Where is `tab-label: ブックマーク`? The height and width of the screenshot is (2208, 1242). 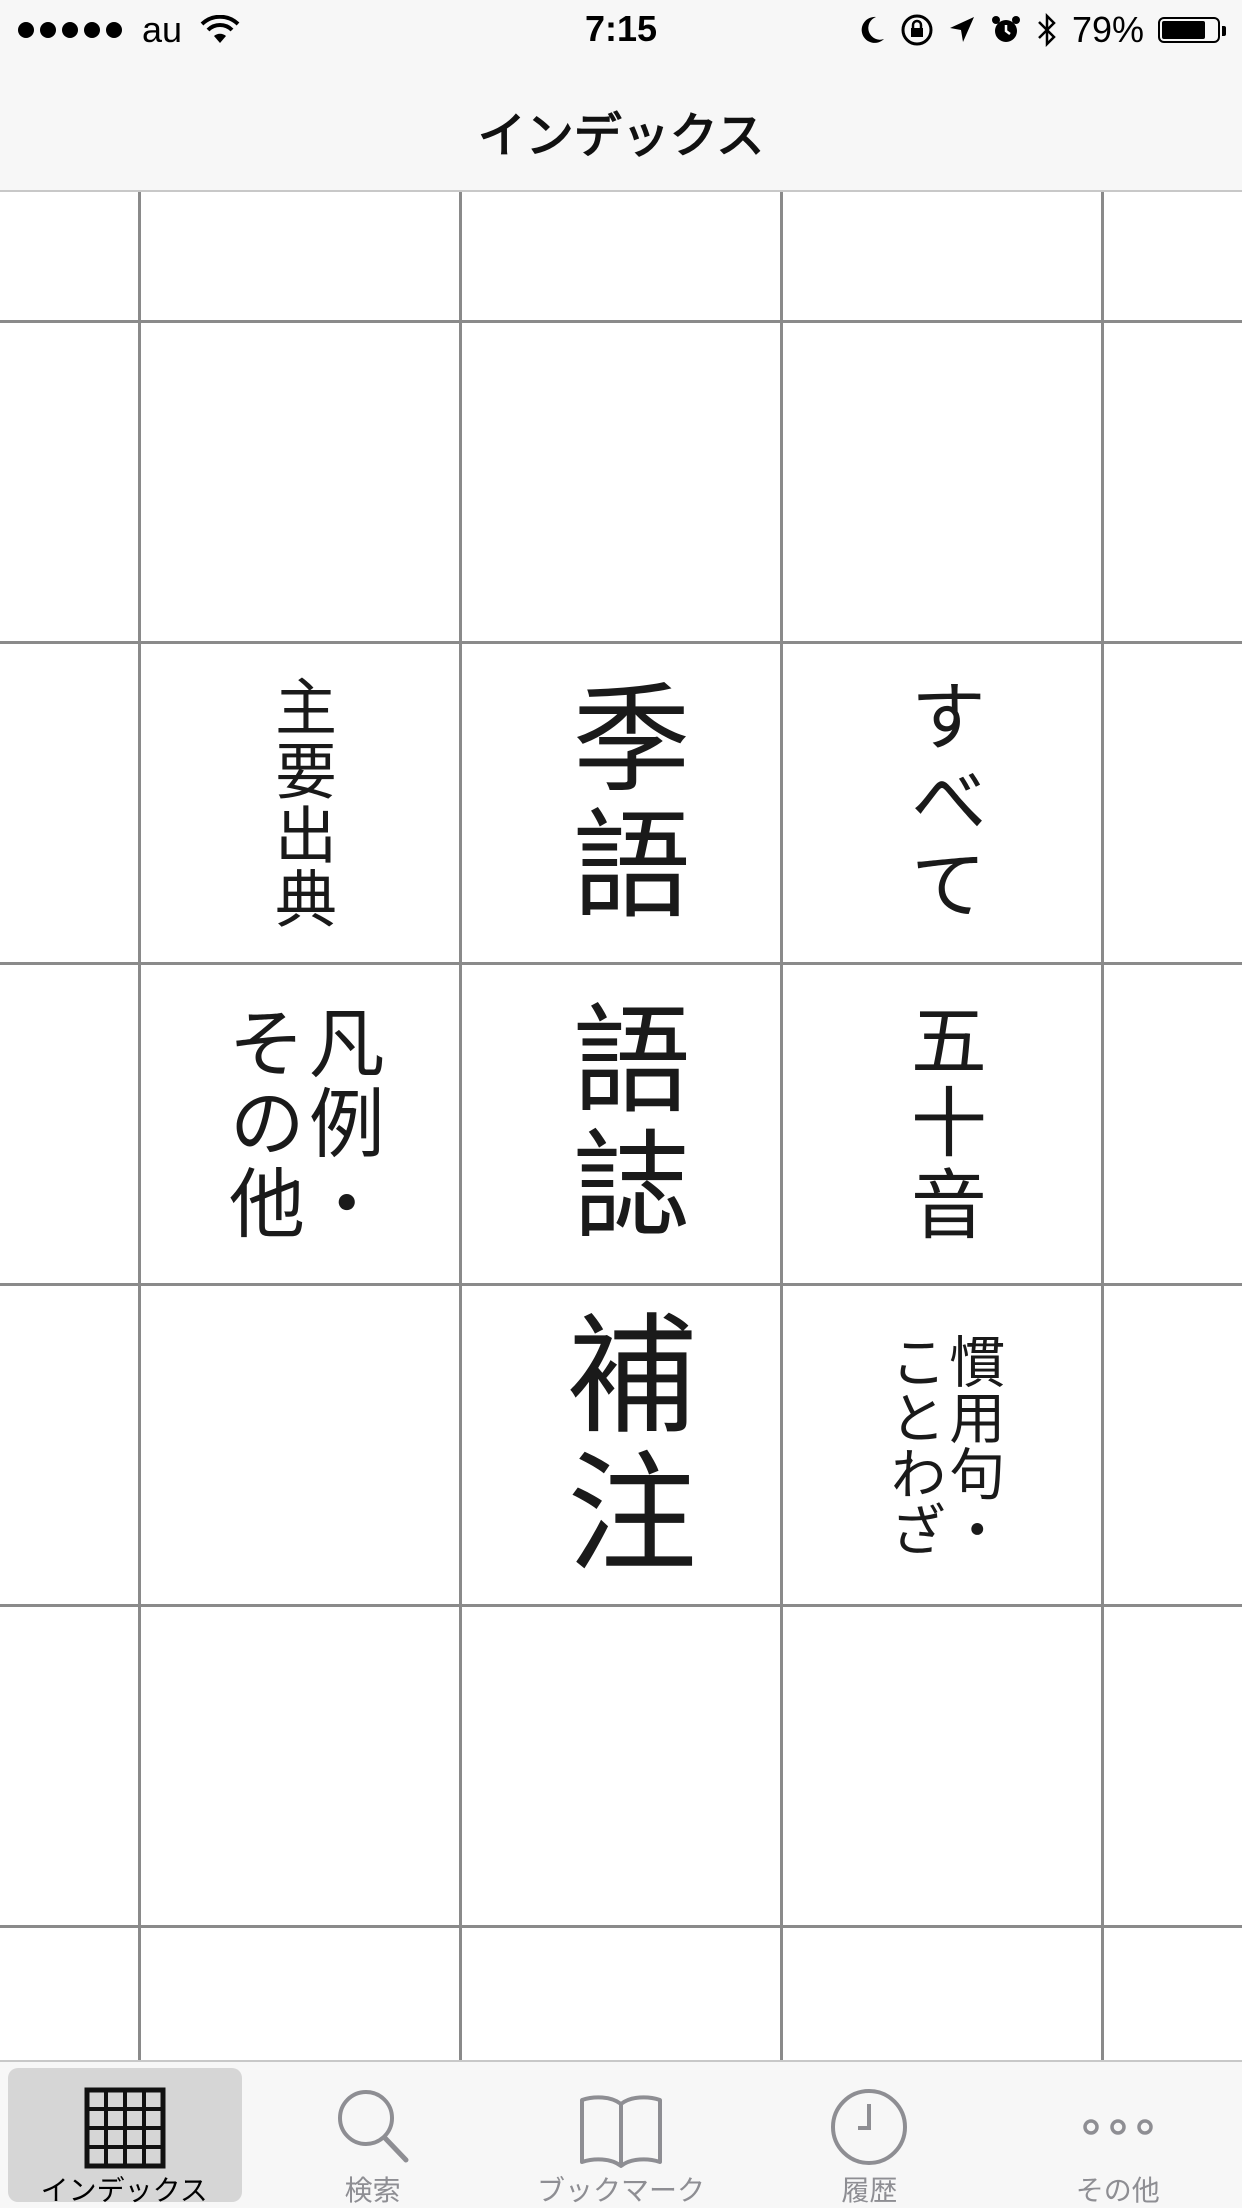 tab-label: ブックマーク is located at coordinates (620, 2190).